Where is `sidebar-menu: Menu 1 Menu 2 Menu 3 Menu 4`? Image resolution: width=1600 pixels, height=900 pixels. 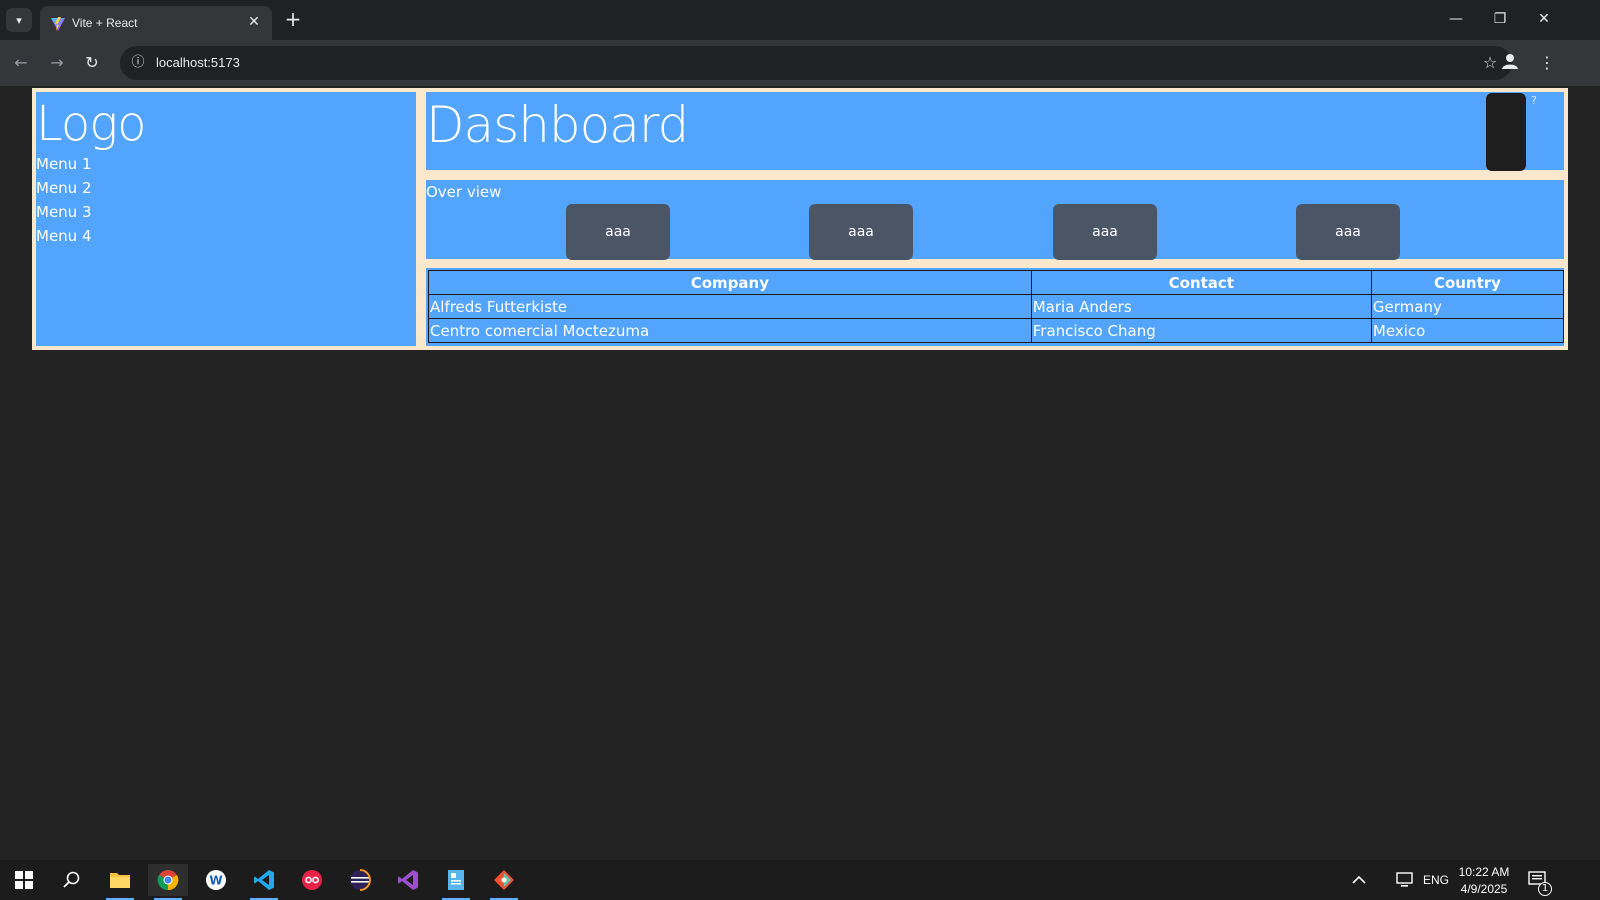 sidebar-menu: Menu 1 Menu 2 Menu 3 Menu 4 is located at coordinates (64, 200).